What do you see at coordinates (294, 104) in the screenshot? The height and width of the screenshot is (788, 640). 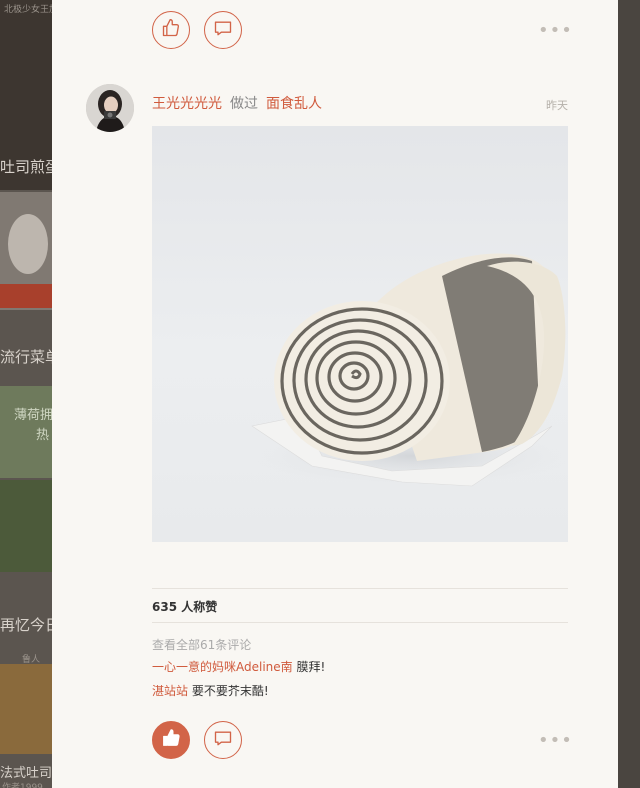 I see `recipe-link: 面食乱人` at bounding box center [294, 104].